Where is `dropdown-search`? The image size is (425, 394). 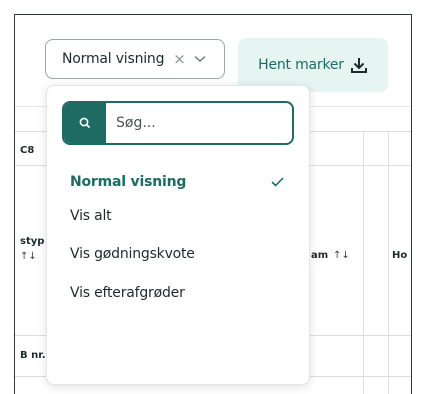
dropdown-search is located at coordinates (178, 123).